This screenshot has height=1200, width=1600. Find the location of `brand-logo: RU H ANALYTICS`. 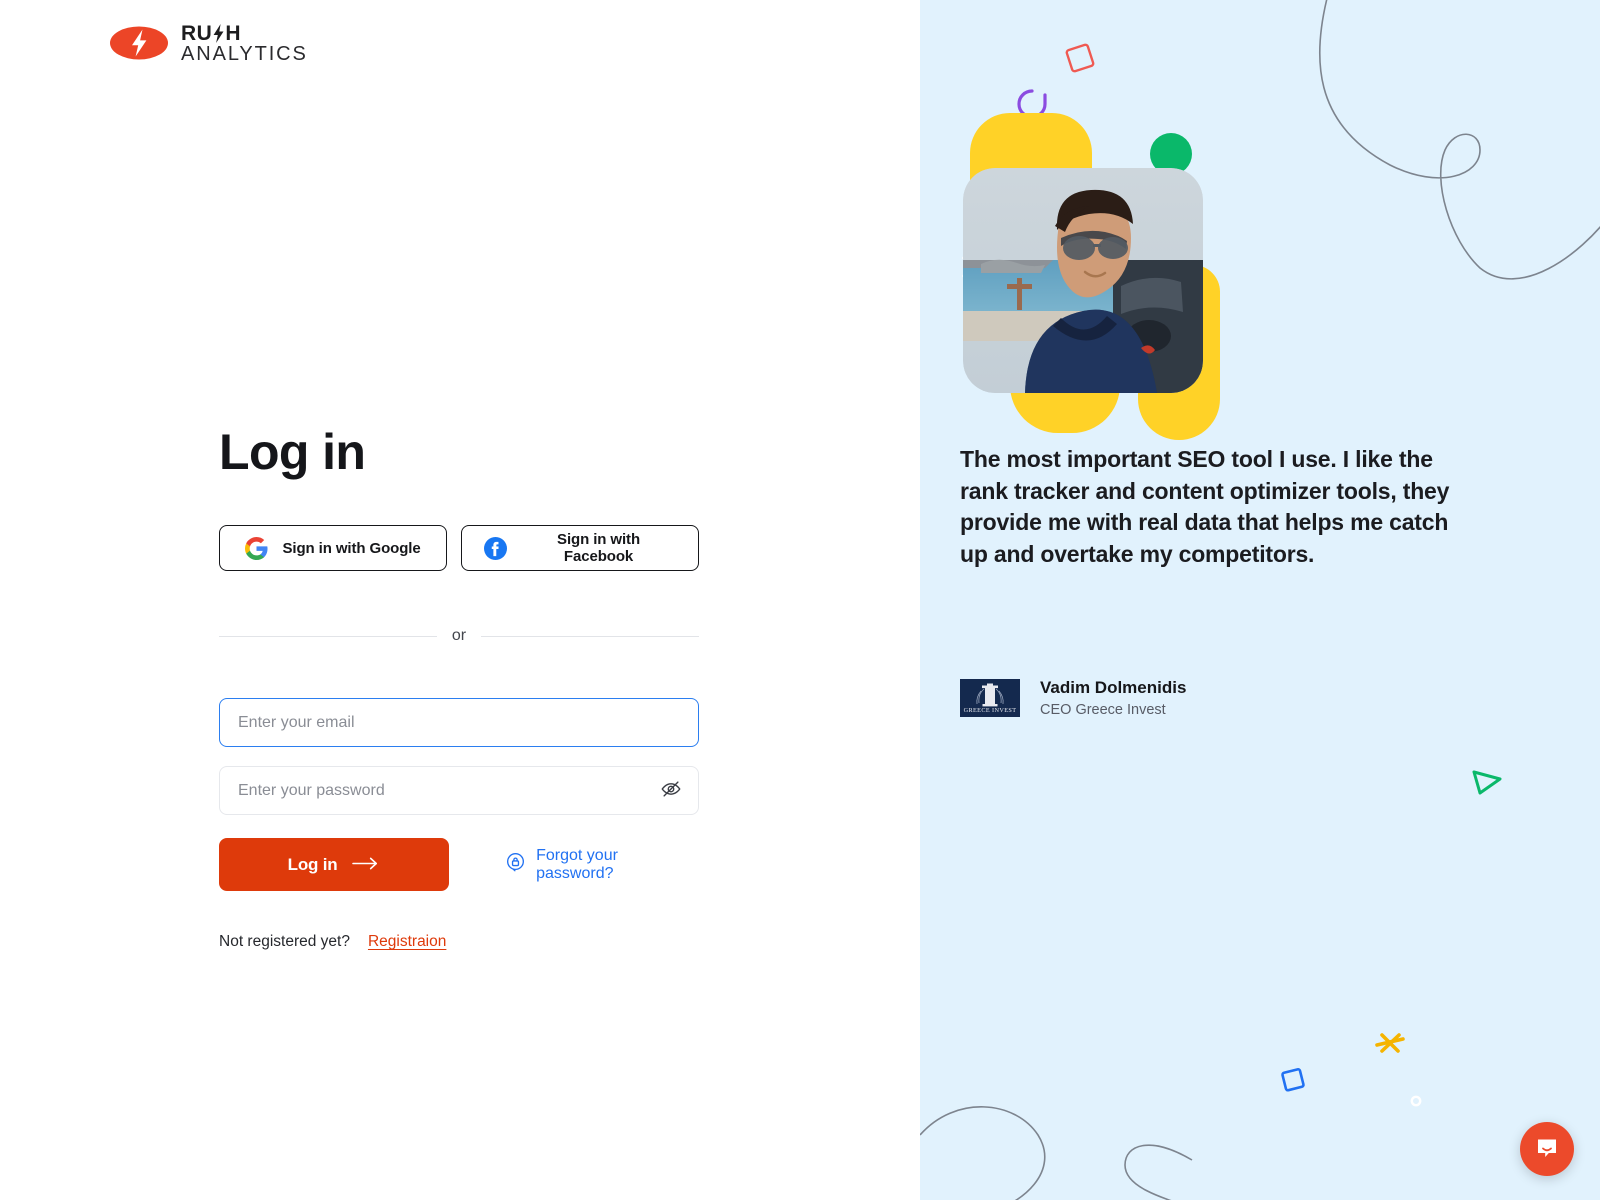

brand-logo: RU H ANALYTICS is located at coordinates (209, 43).